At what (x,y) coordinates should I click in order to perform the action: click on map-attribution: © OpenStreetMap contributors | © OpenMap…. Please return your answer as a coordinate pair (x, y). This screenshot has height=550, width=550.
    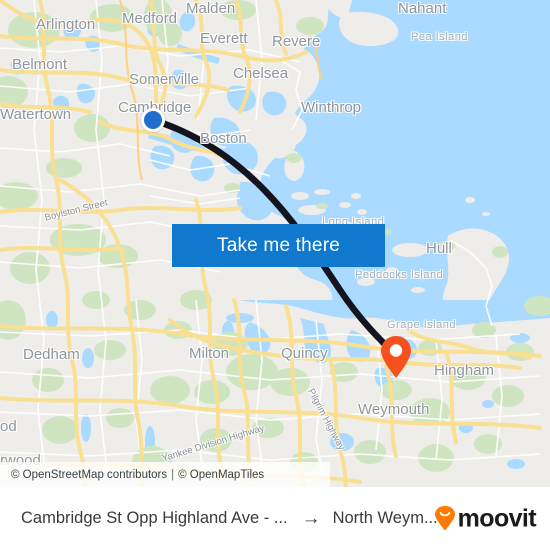
    Looking at the image, I should click on (165, 474).